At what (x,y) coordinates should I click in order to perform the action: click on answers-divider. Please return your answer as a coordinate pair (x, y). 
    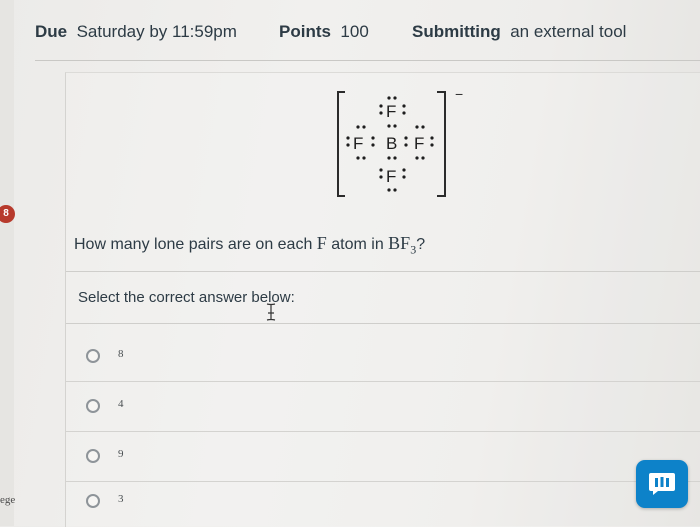
    Looking at the image, I should click on (383, 323).